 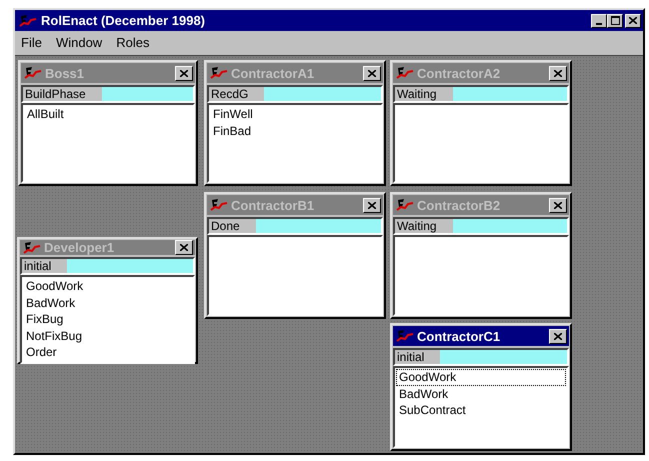 What do you see at coordinates (295, 114) in the screenshot?
I see `list-item: FinWell` at bounding box center [295, 114].